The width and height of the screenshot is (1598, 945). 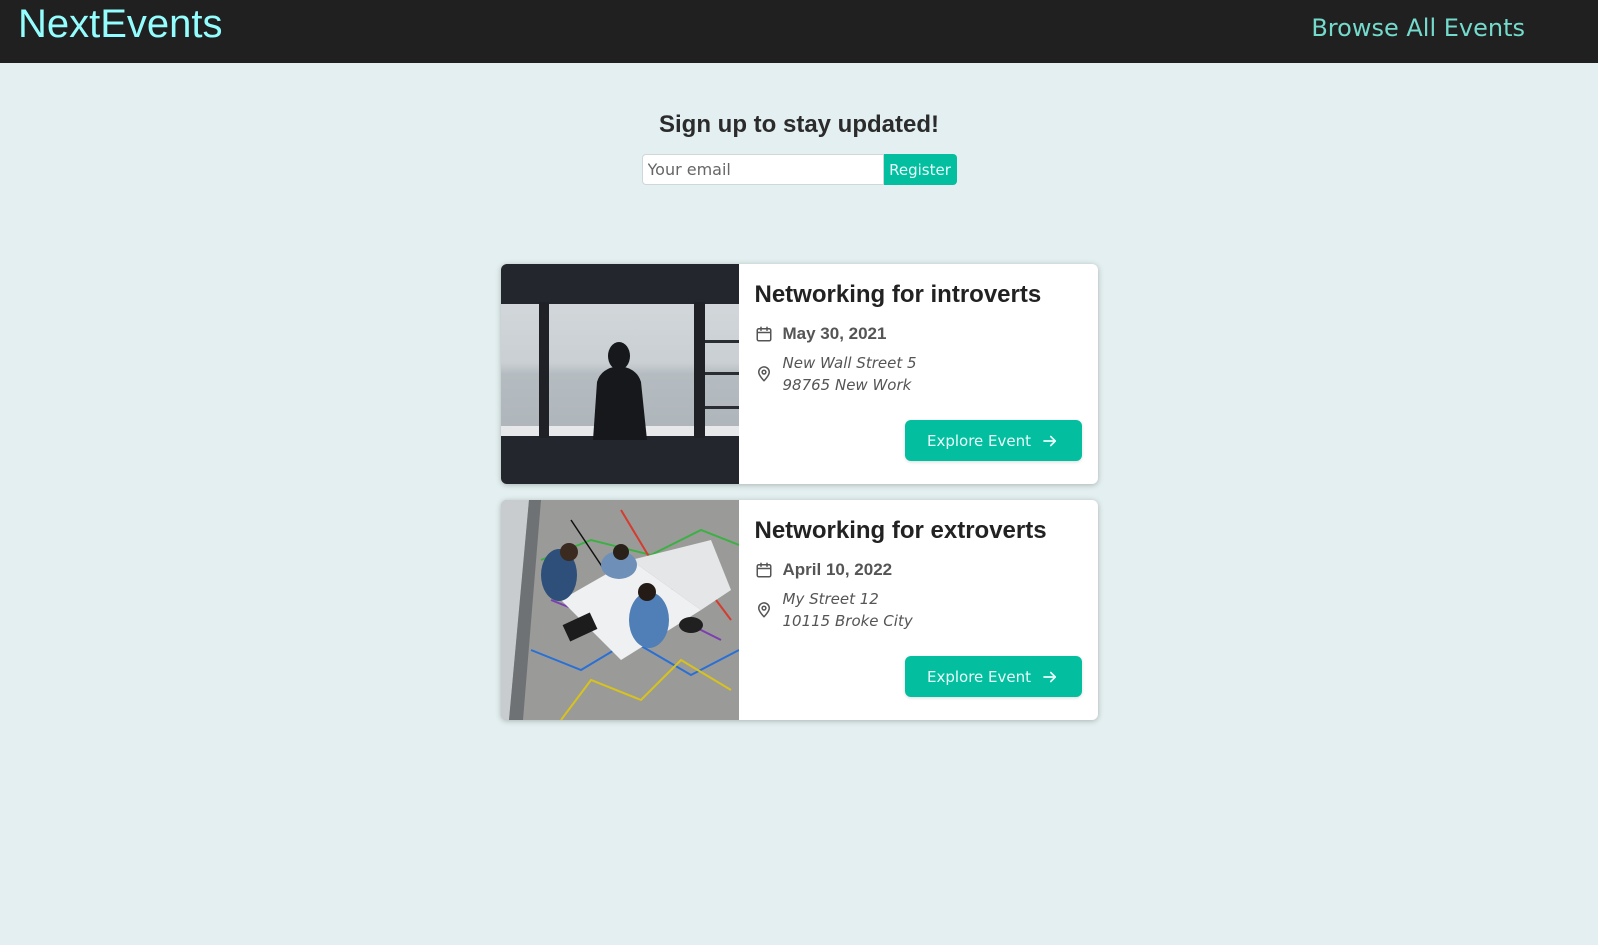 I want to click on event-address: New Wall Street 5 98765 New Work, so click(x=918, y=374).